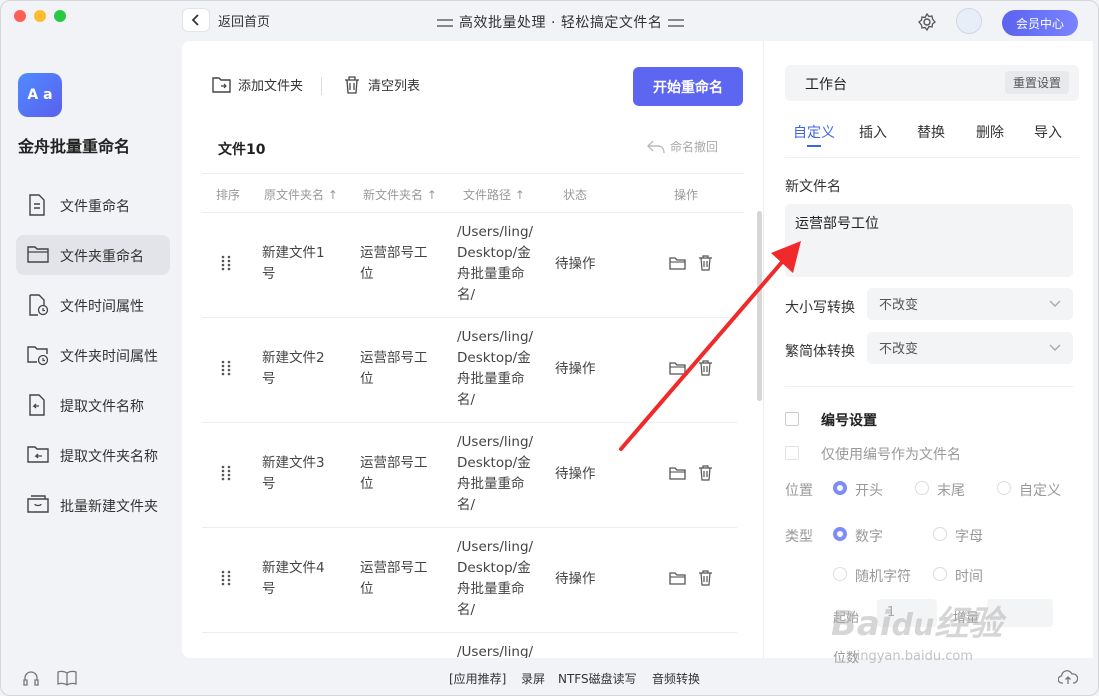  What do you see at coordinates (682, 146) in the screenshot?
I see `undo-rename-button: 命名撤回` at bounding box center [682, 146].